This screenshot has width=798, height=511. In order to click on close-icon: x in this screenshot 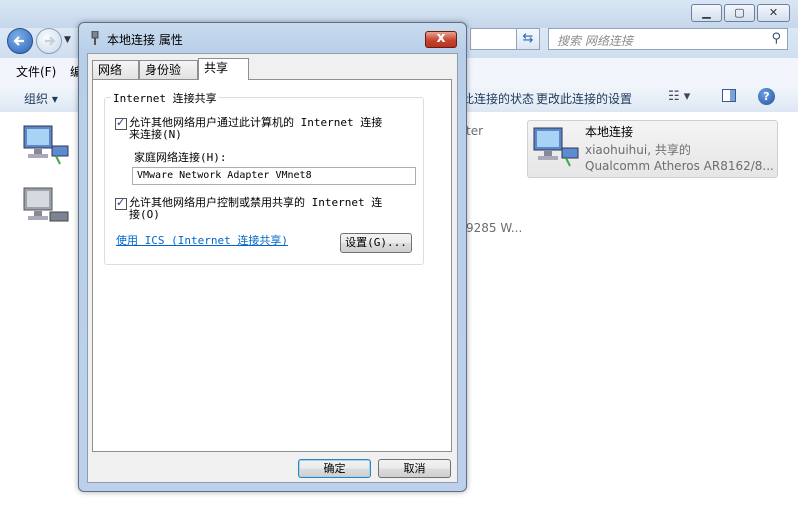, I will do `click(441, 38)`.